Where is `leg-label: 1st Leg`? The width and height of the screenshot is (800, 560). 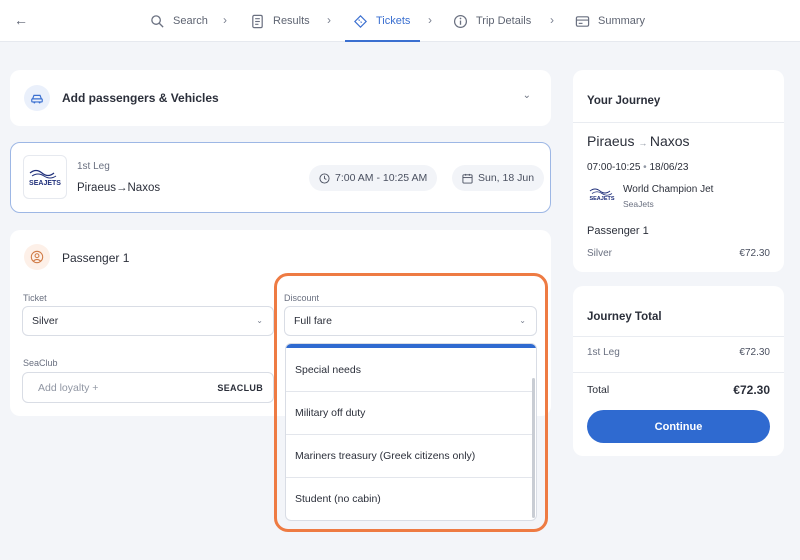
leg-label: 1st Leg is located at coordinates (93, 166).